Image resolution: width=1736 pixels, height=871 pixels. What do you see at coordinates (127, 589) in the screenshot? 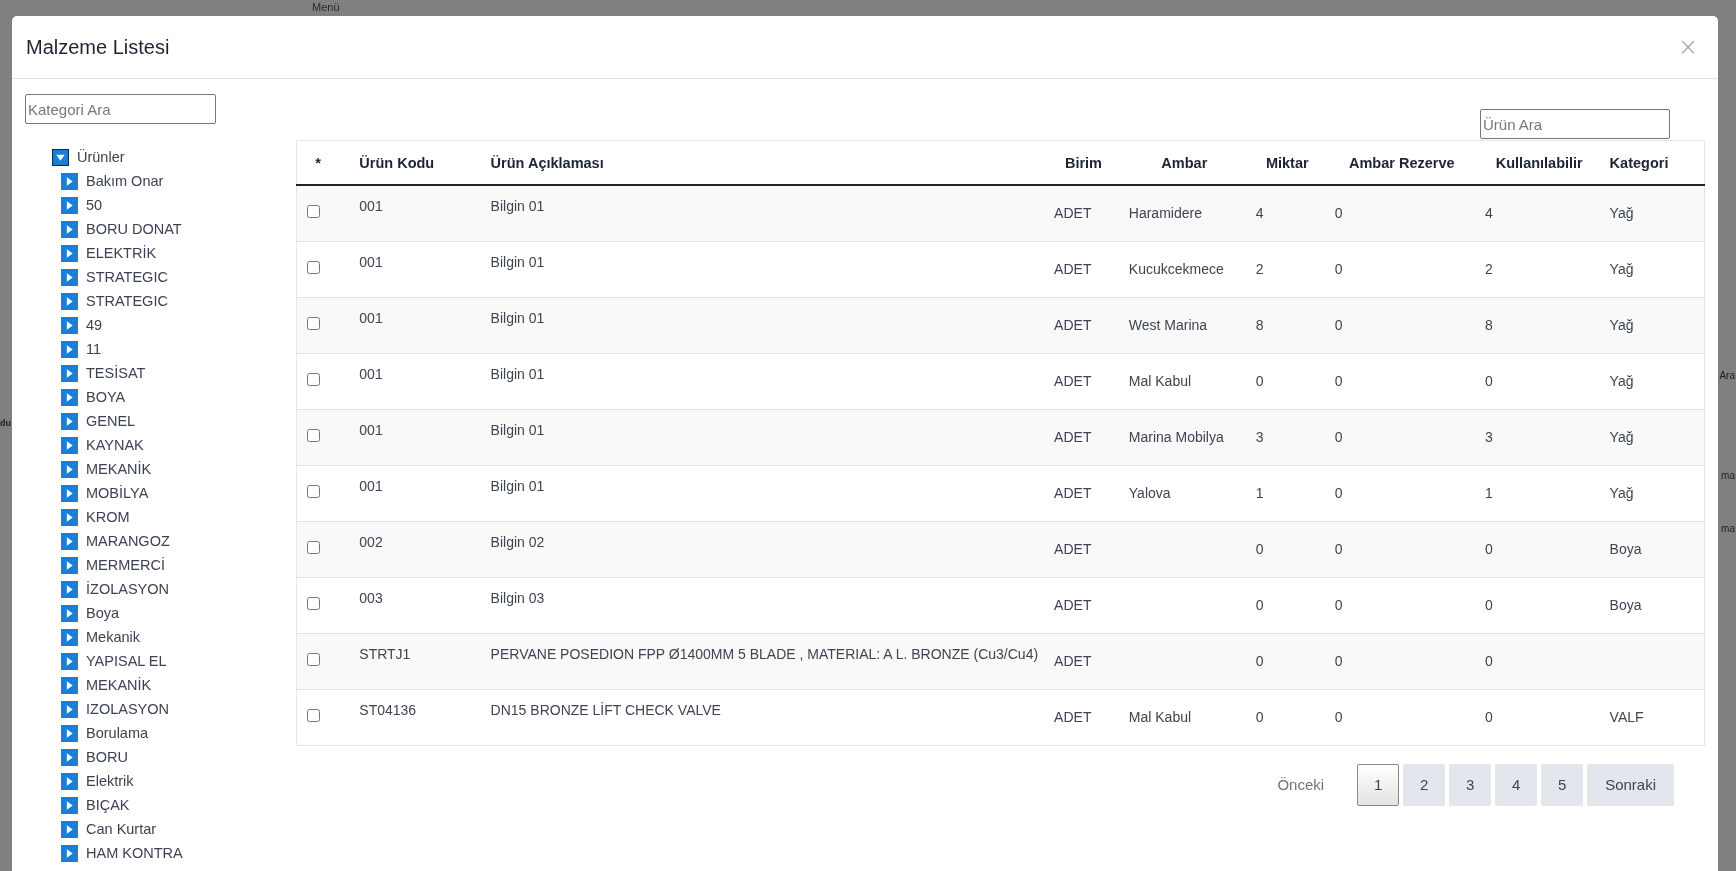
I see `tree-item: İZOLASYON` at bounding box center [127, 589].